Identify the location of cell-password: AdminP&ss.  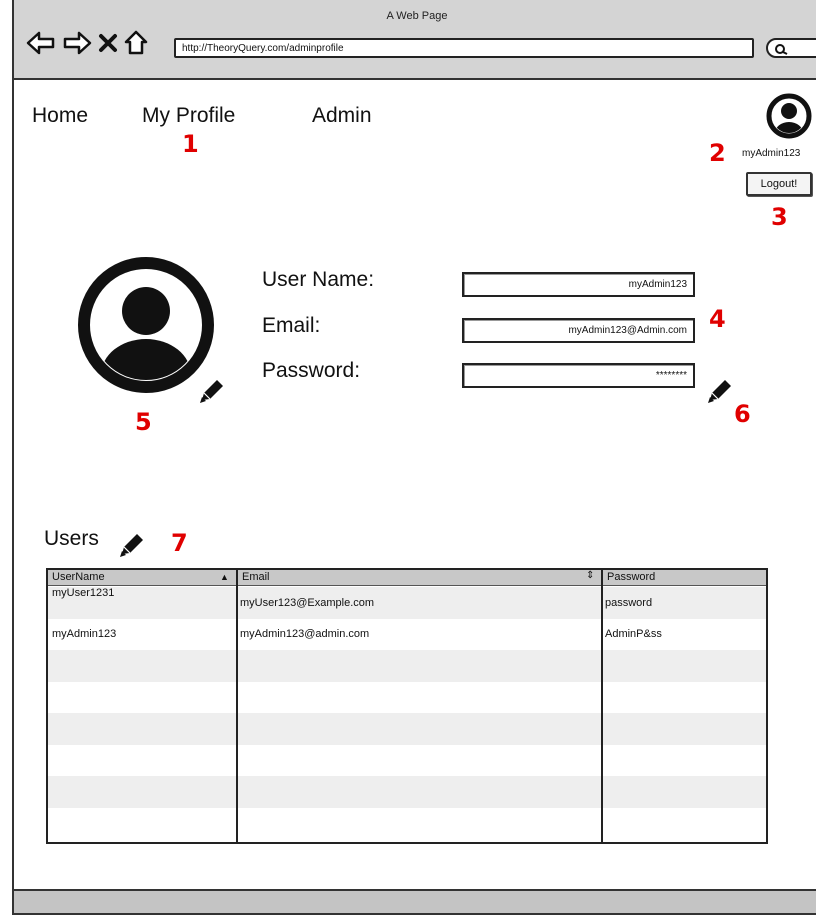
(633, 633).